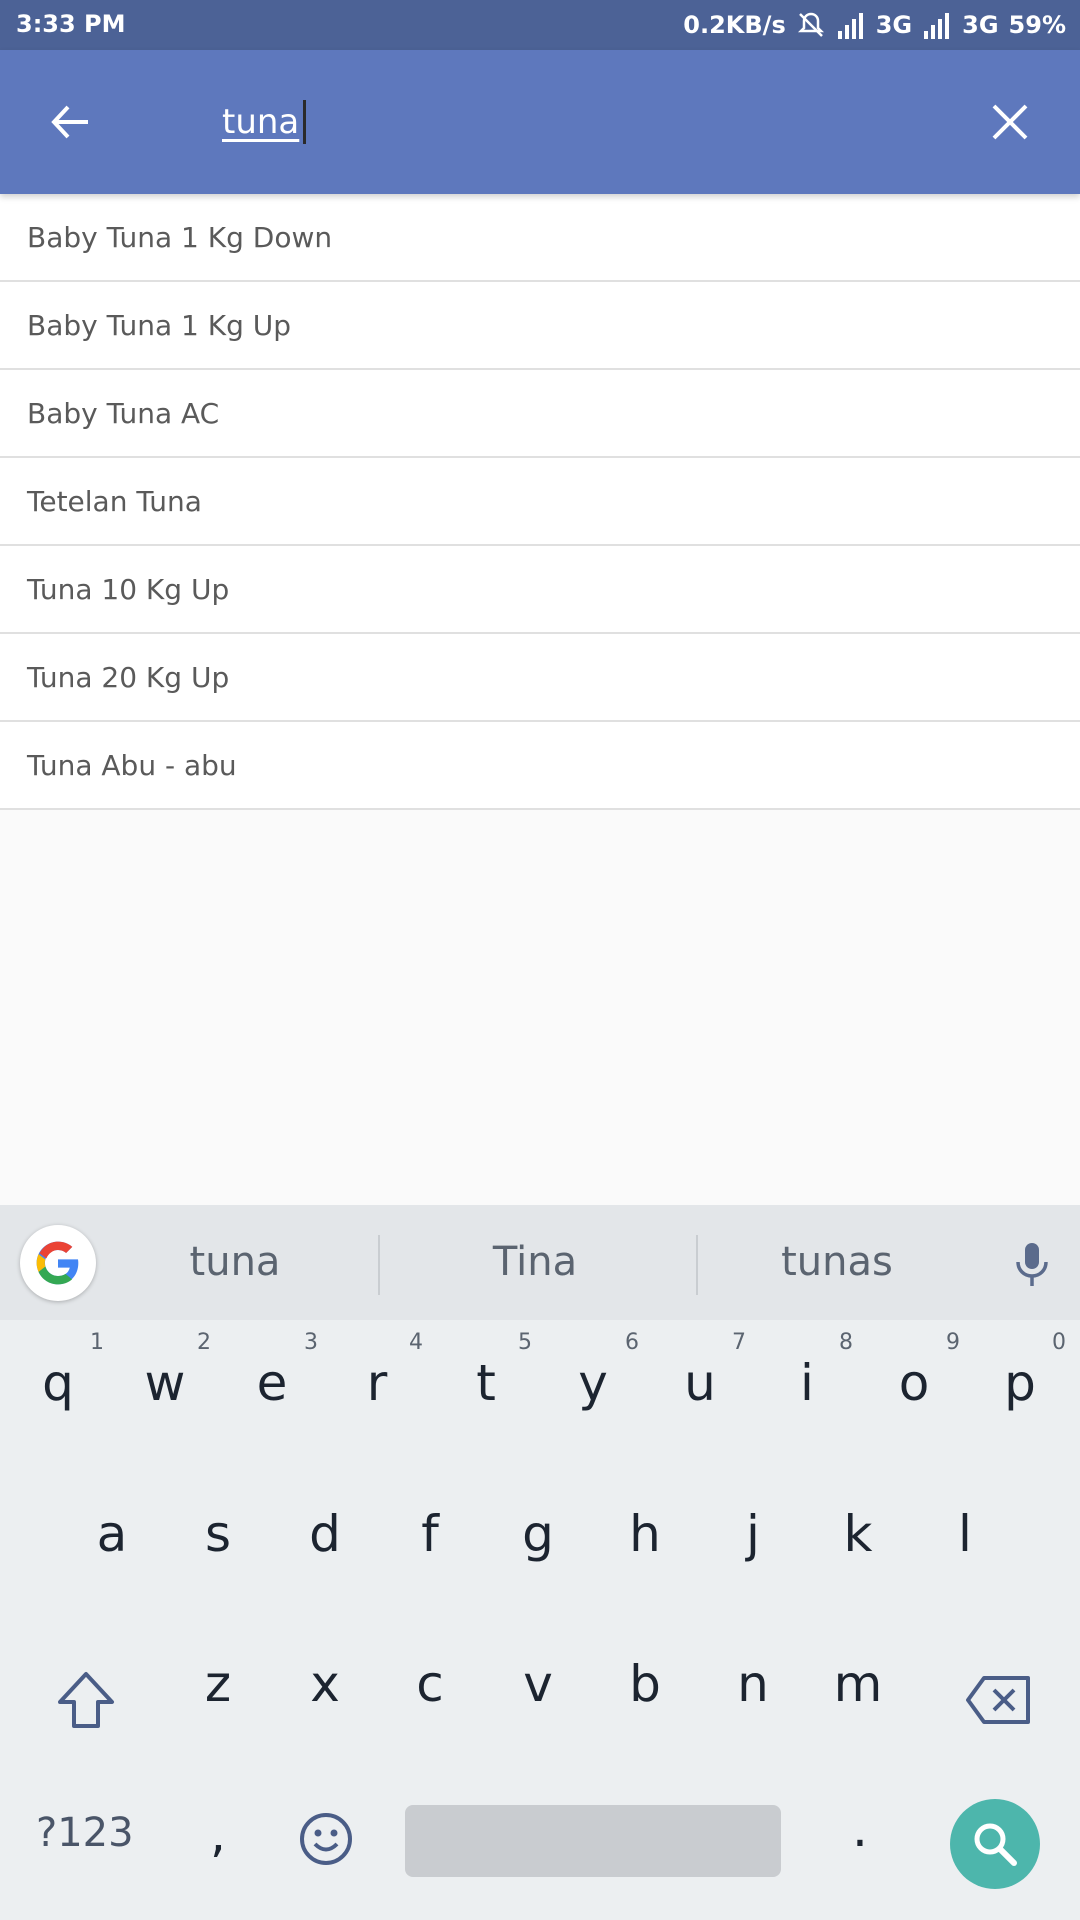  What do you see at coordinates (525, 1342) in the screenshot?
I see `key-hint: 5` at bounding box center [525, 1342].